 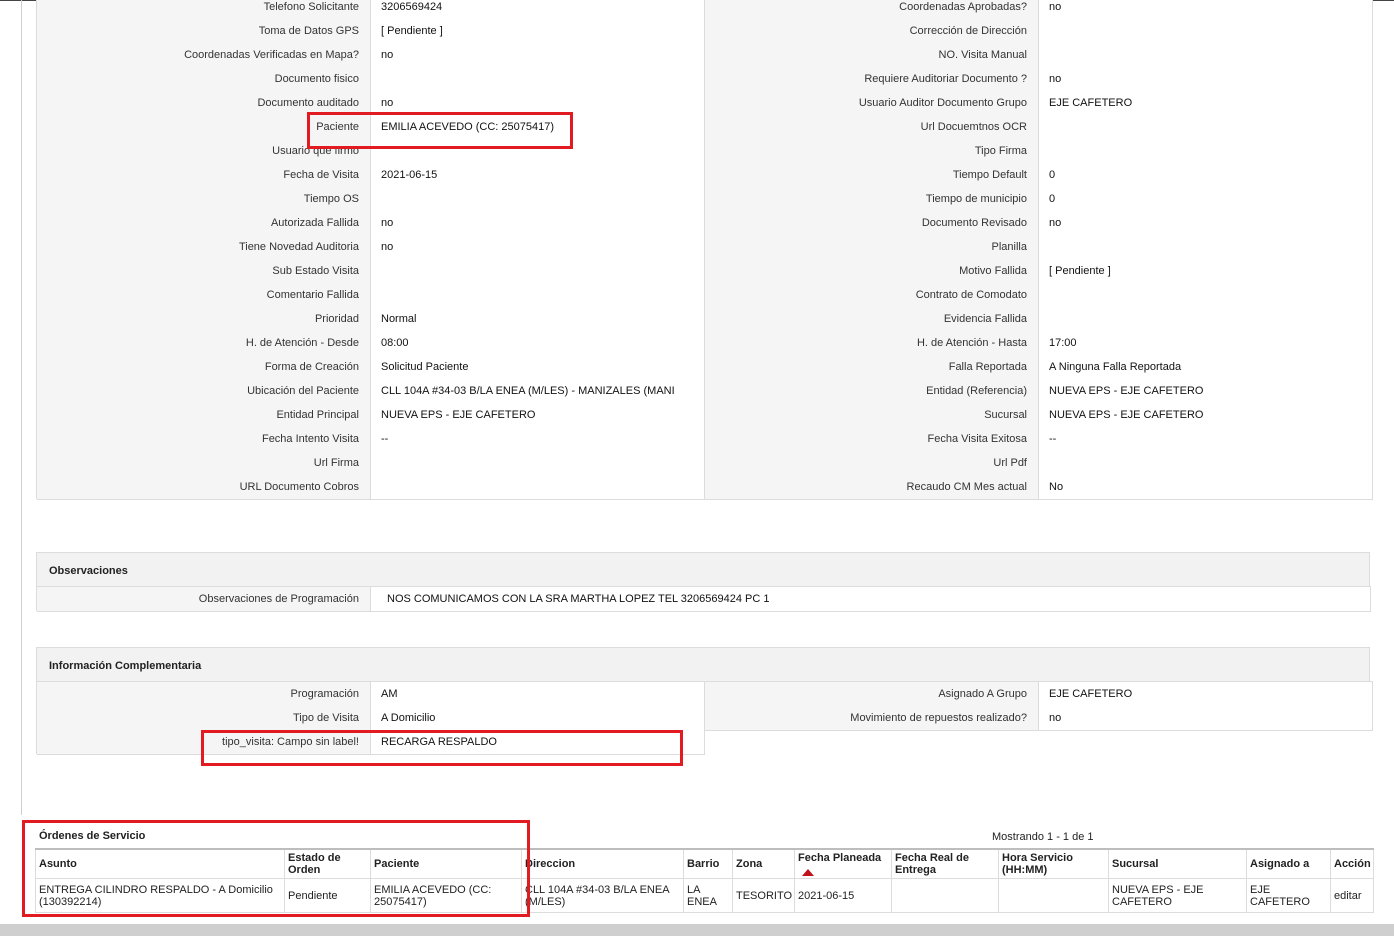 What do you see at coordinates (204, 439) in the screenshot?
I see `field-label: Fecha Intento Visita` at bounding box center [204, 439].